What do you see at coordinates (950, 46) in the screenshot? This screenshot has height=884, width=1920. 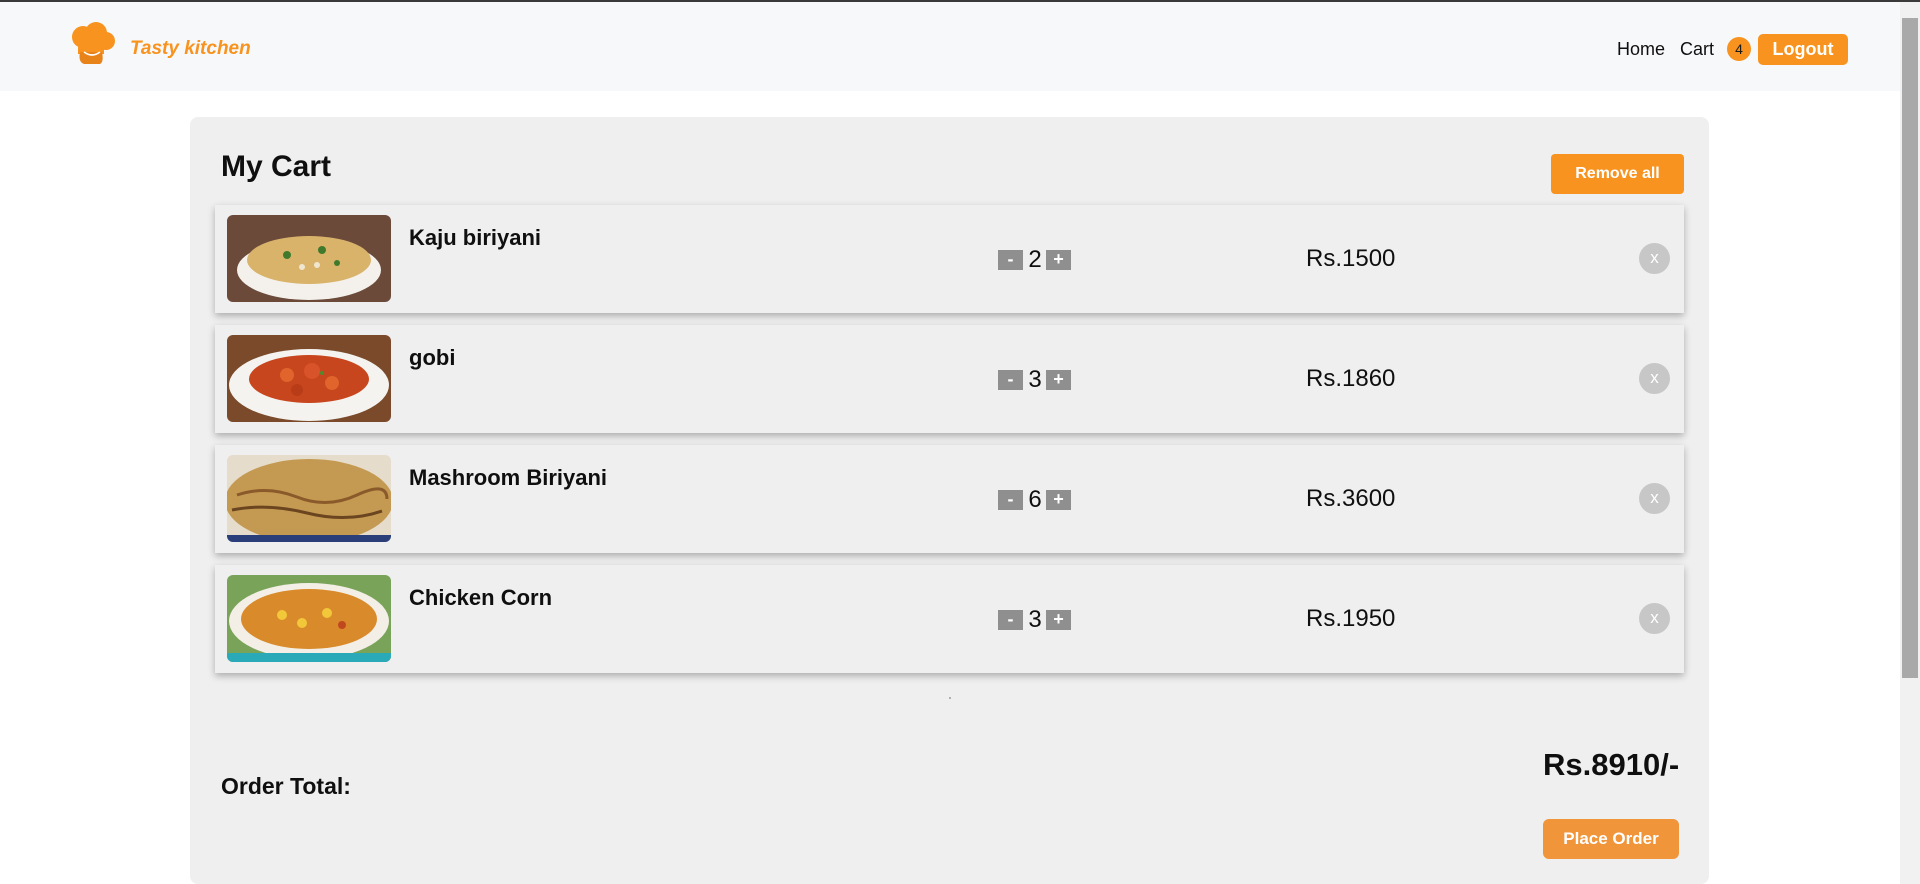 I see `navbar: Tasty kitchen Home Cart 4 Logout` at bounding box center [950, 46].